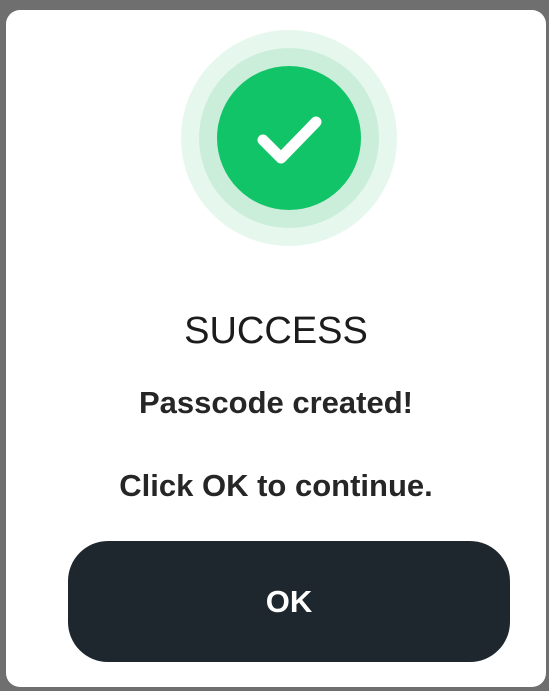  Describe the element at coordinates (276, 485) in the screenshot. I see `dialog-instruction: Click OK to continue.` at that location.